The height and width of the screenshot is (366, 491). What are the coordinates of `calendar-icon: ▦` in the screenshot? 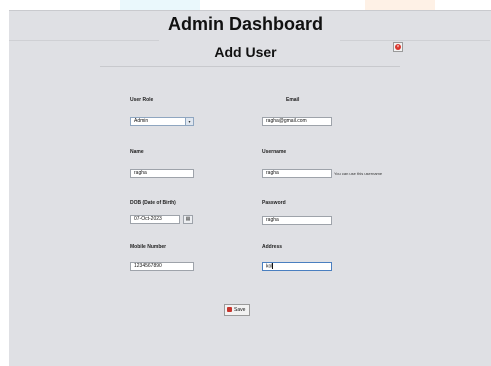 It's located at (188, 219).